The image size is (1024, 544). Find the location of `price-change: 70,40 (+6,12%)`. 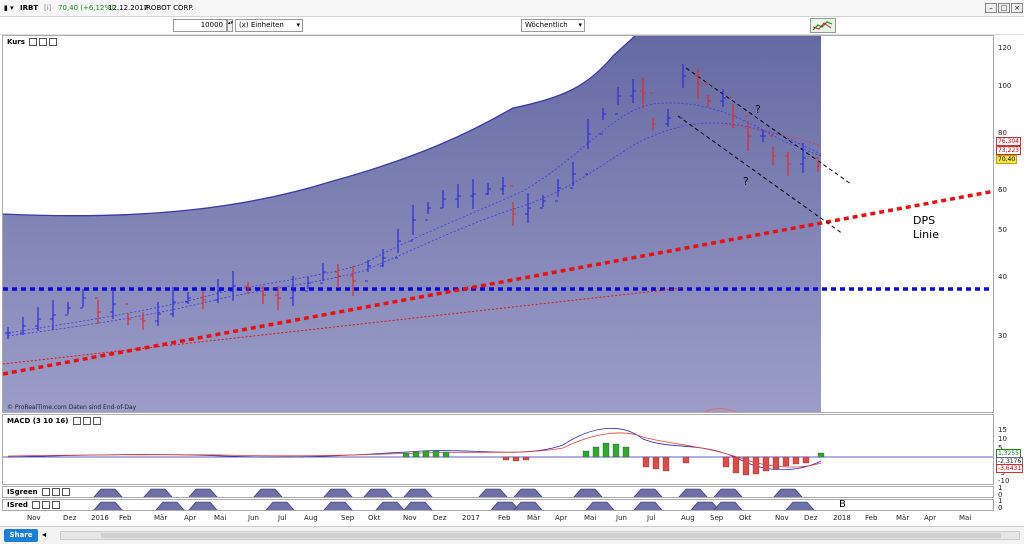

price-change: 70,40 (+6,12%) is located at coordinates (86, 8).